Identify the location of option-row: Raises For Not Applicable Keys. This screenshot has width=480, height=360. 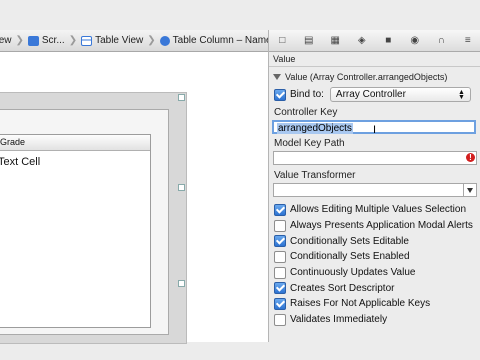
(374, 304).